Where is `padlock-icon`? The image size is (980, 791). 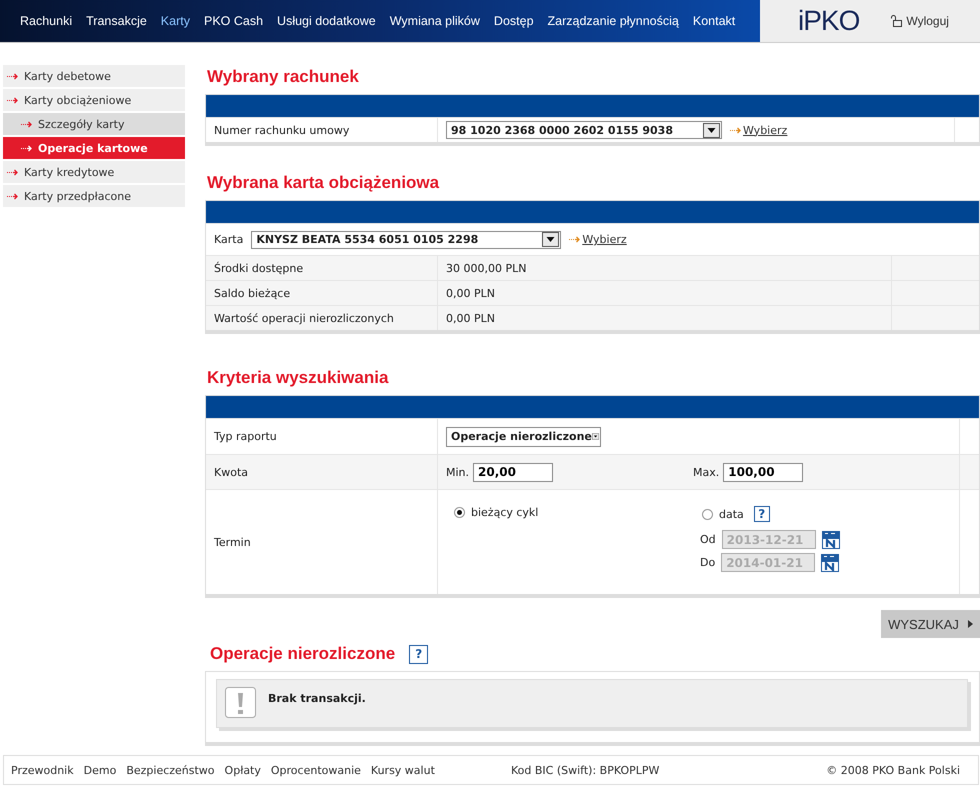 padlock-icon is located at coordinates (896, 21).